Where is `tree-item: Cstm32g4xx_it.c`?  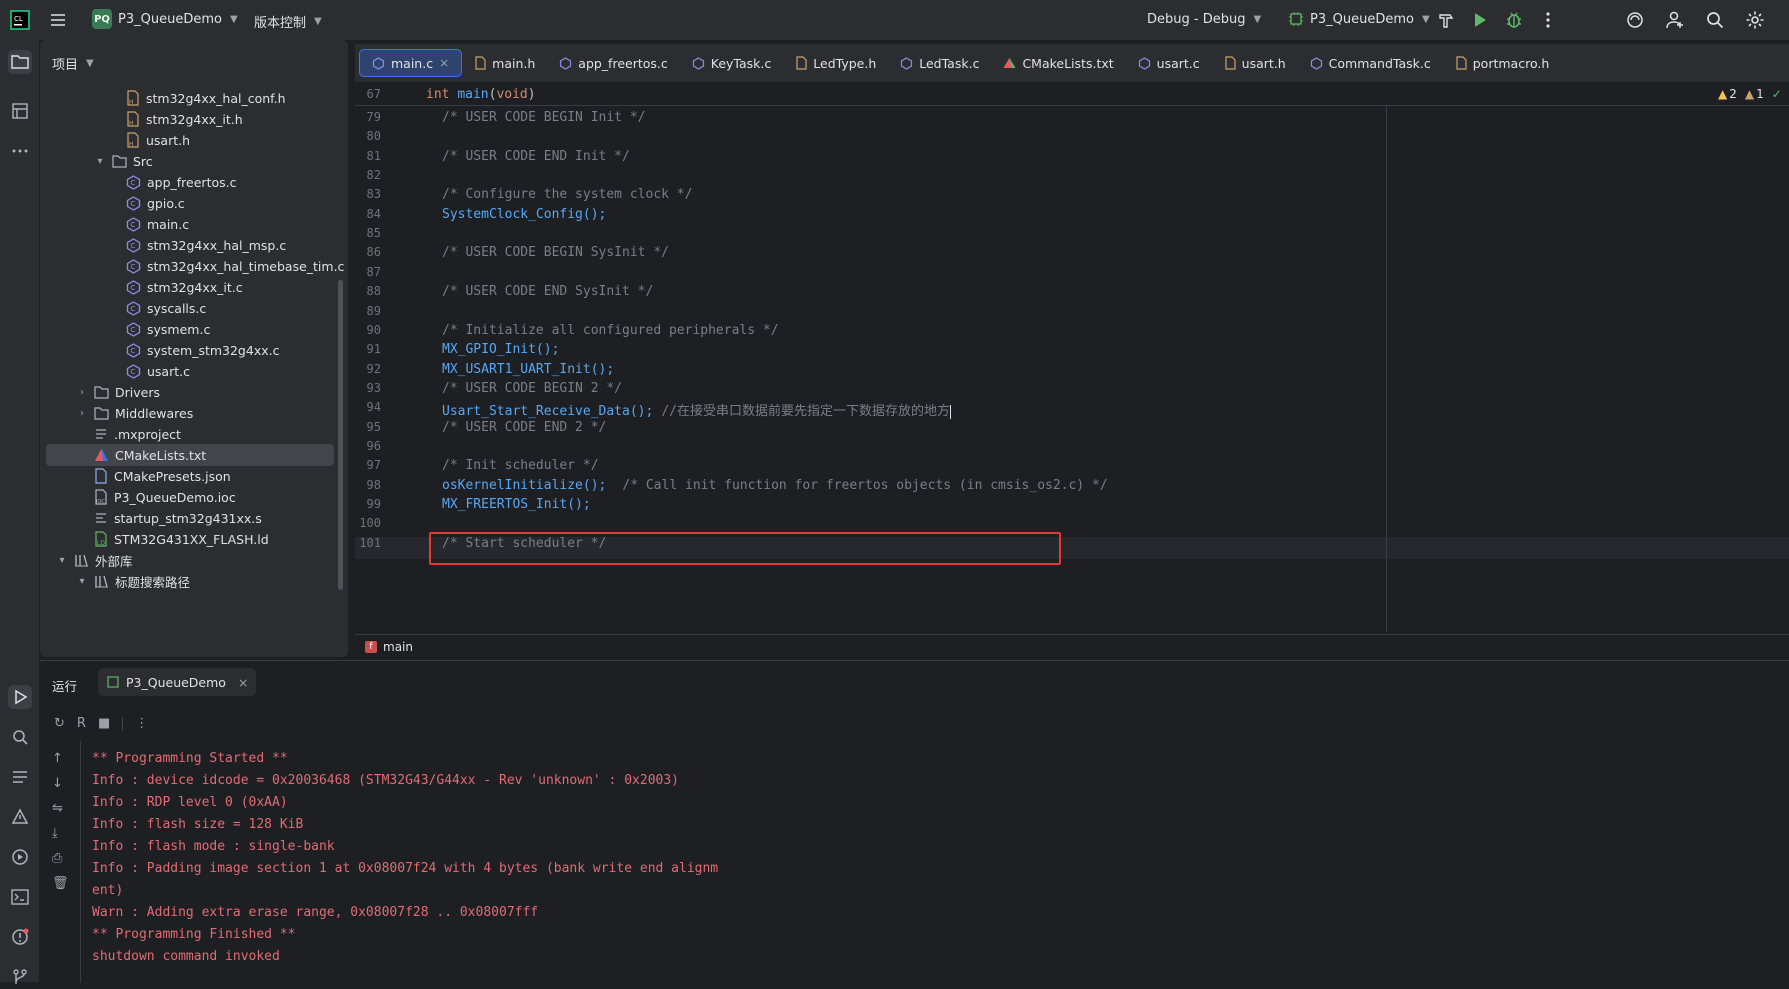
tree-item: Cstm32g4xx_it.c is located at coordinates (190, 287).